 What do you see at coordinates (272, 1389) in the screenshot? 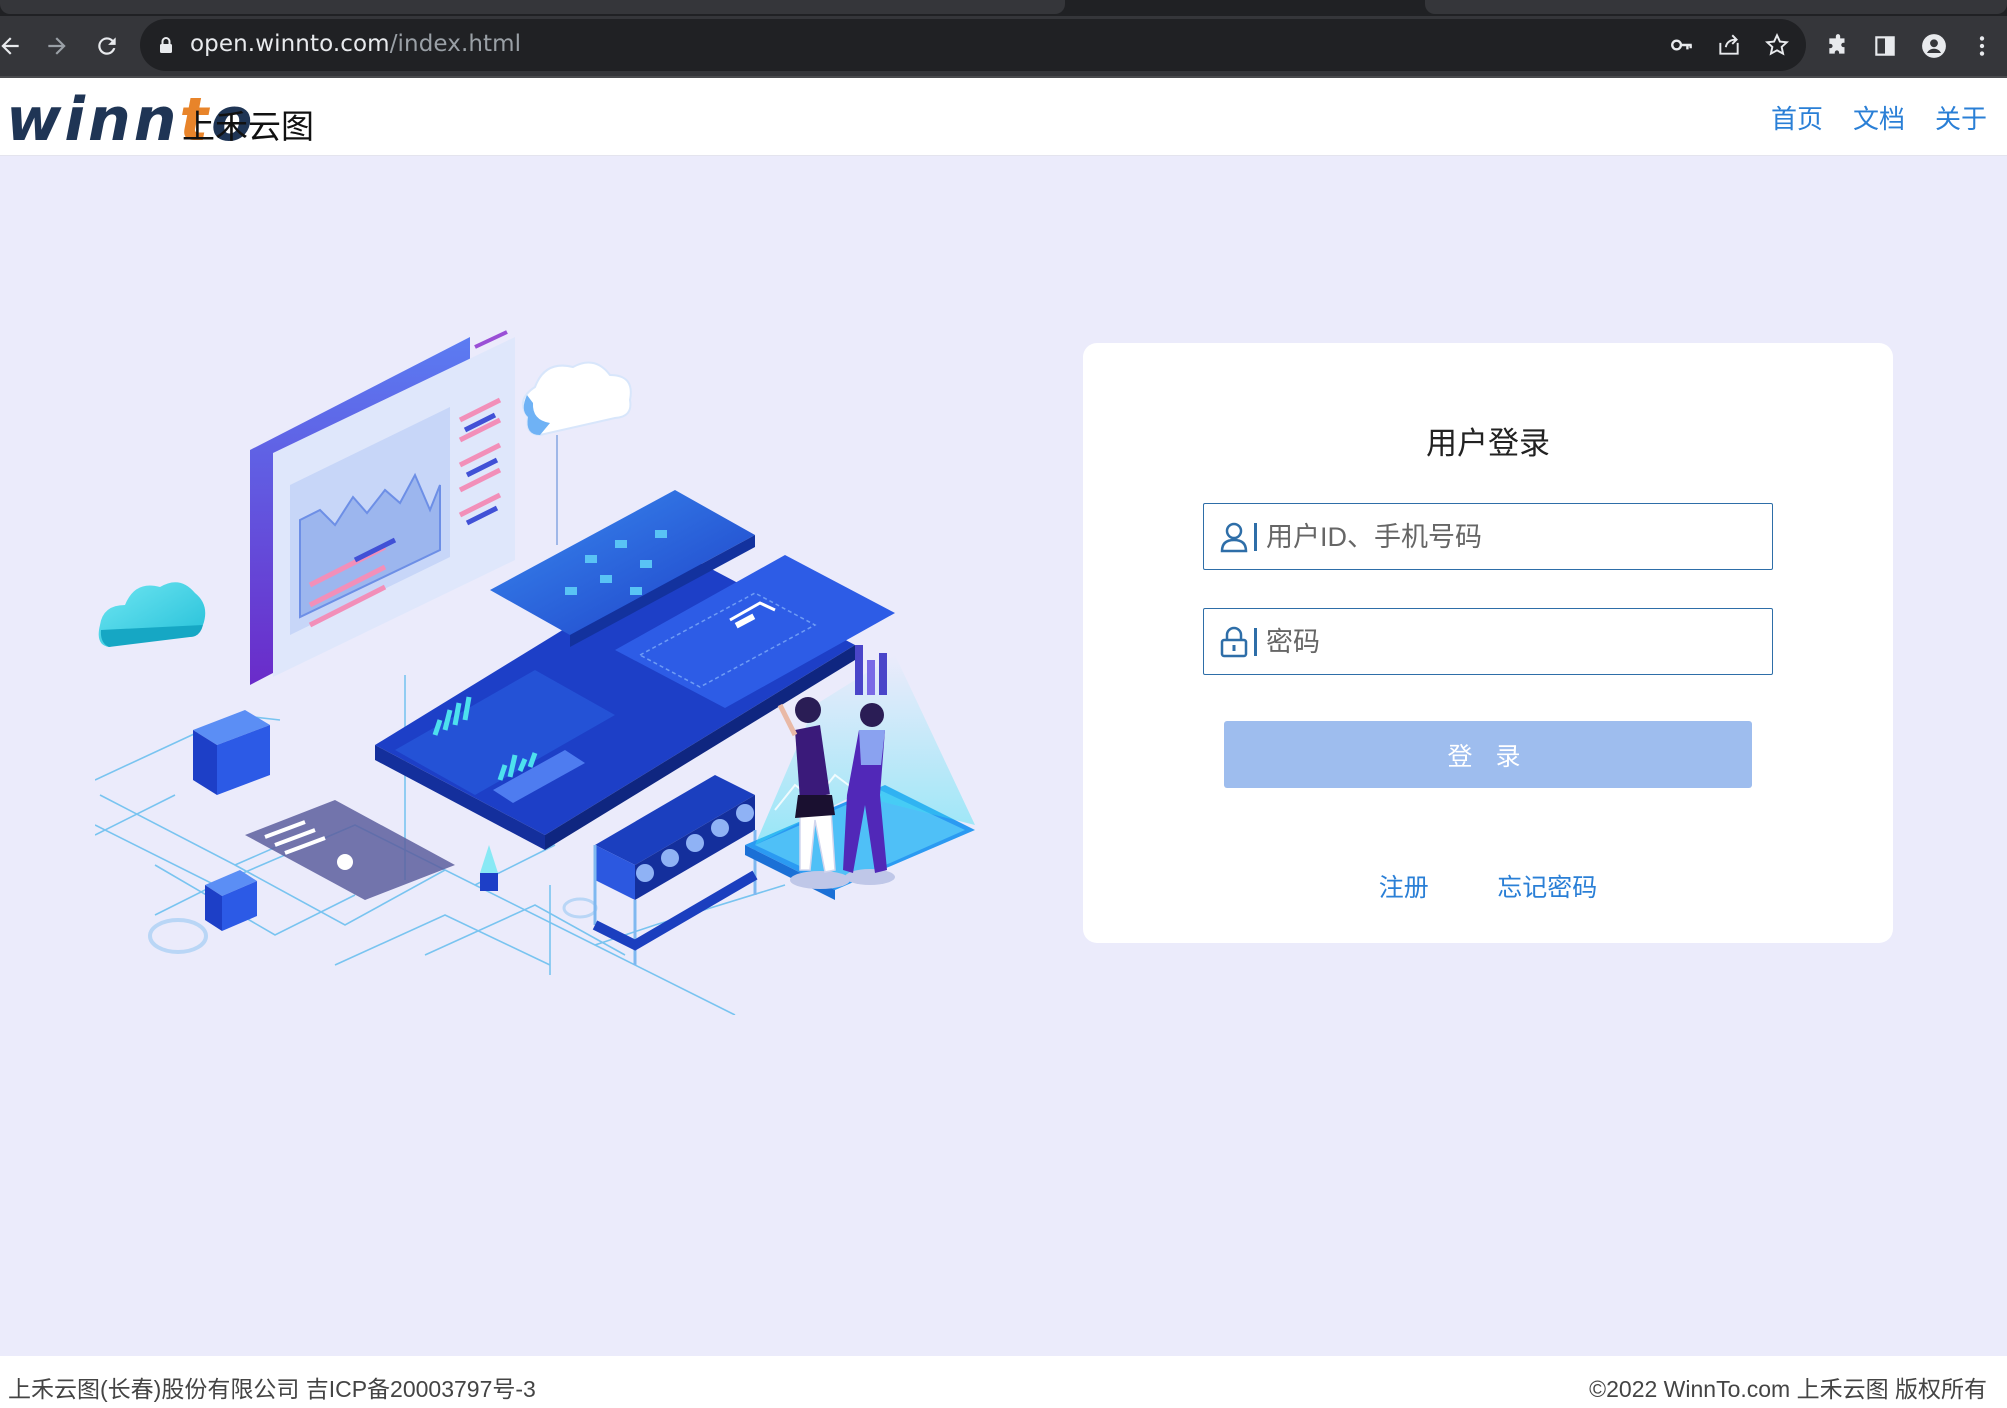
I see `footer-company-info: 上禾云图(长春)股份有限公司 吉ICP备20003797号-3` at bounding box center [272, 1389].